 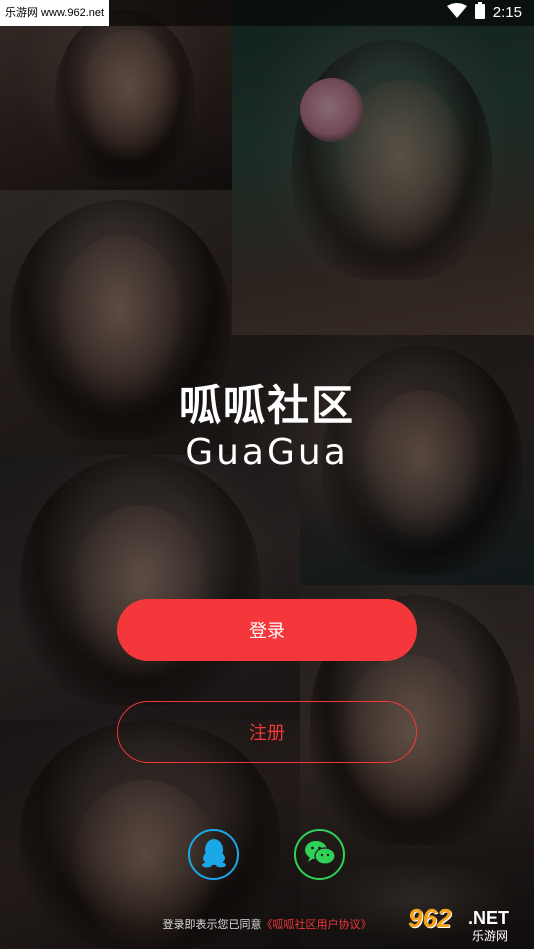 I want to click on corner-watermark: 962 .NET 乐游网, so click(x=466, y=923).